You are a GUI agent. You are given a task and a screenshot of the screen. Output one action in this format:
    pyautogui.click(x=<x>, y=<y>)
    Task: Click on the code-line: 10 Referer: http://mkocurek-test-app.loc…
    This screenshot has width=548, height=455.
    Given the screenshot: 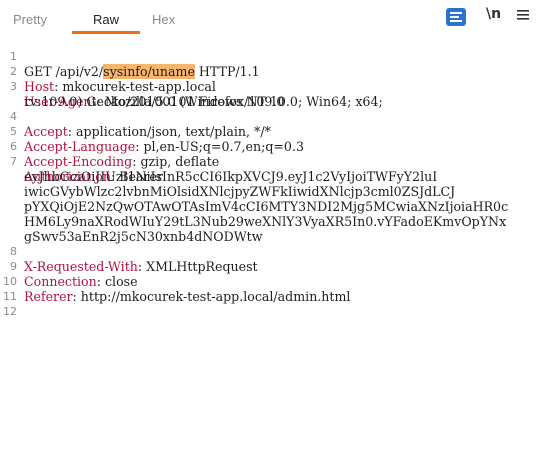 What is the action you would take?
    pyautogui.click(x=274, y=281)
    